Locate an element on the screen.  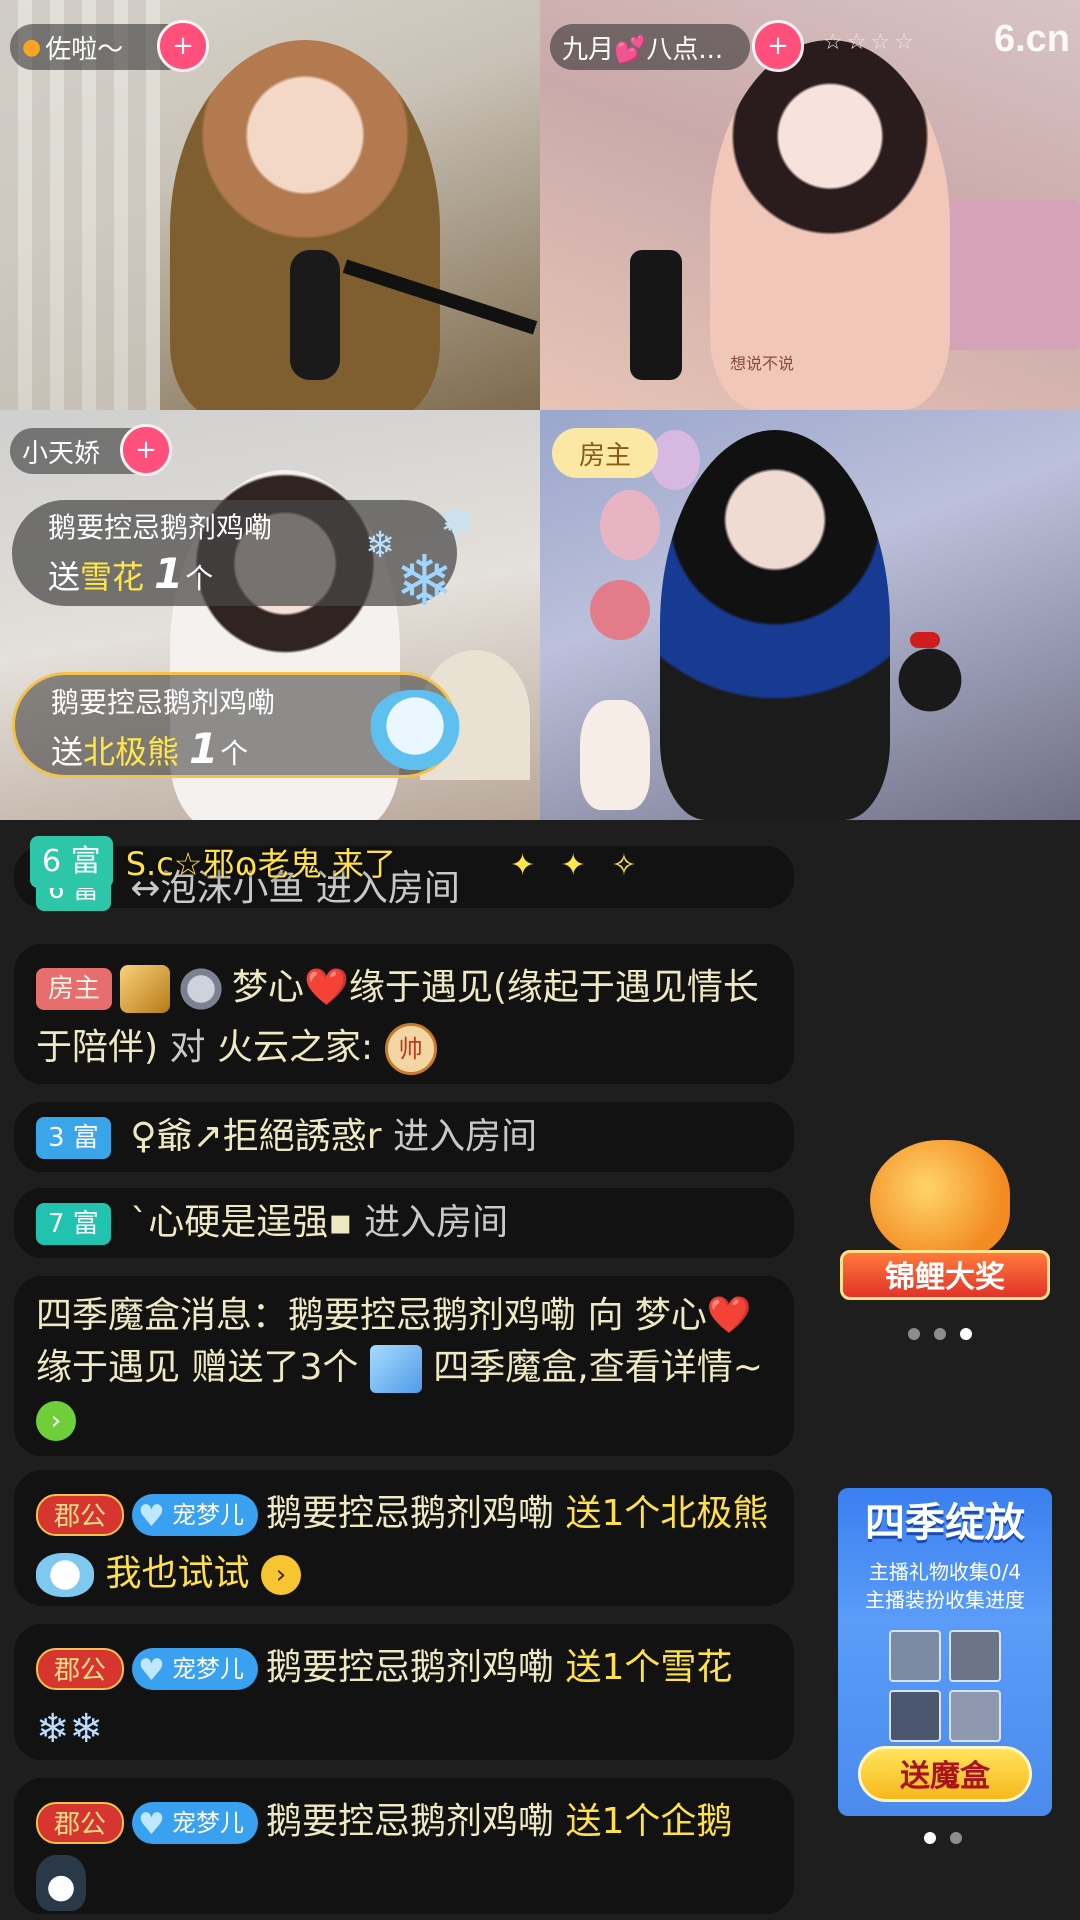
send-magic-box-button: 送魔盒 is located at coordinates (945, 1774).